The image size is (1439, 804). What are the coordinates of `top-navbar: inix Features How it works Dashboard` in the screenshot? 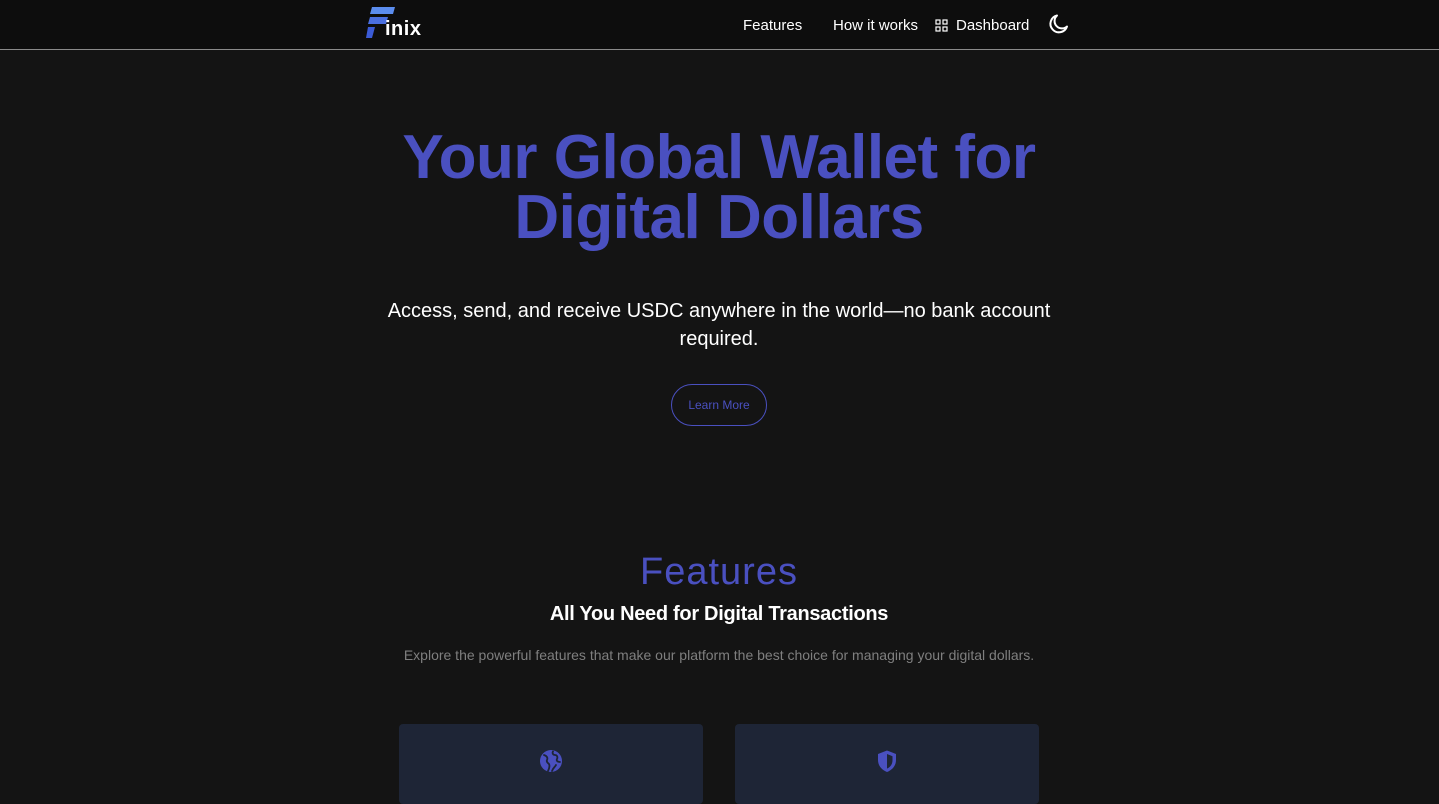 It's located at (719, 25).